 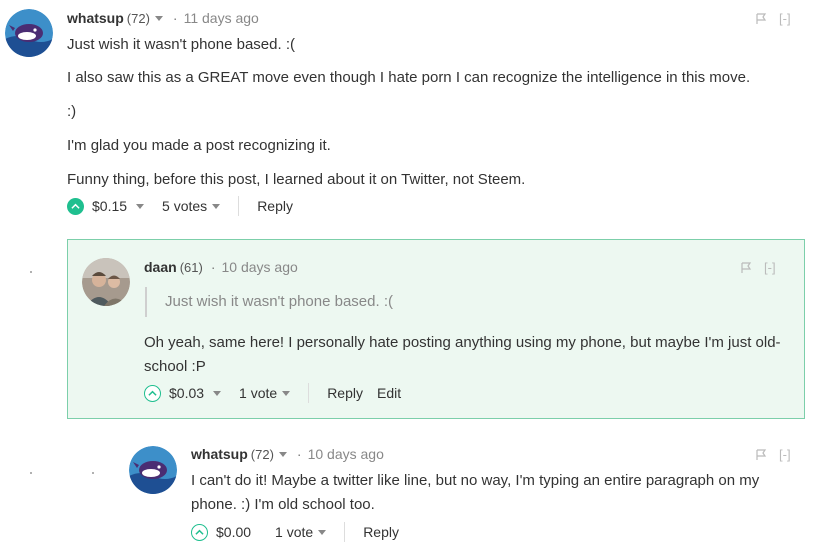 I want to click on author-name: daan, so click(x=160, y=267).